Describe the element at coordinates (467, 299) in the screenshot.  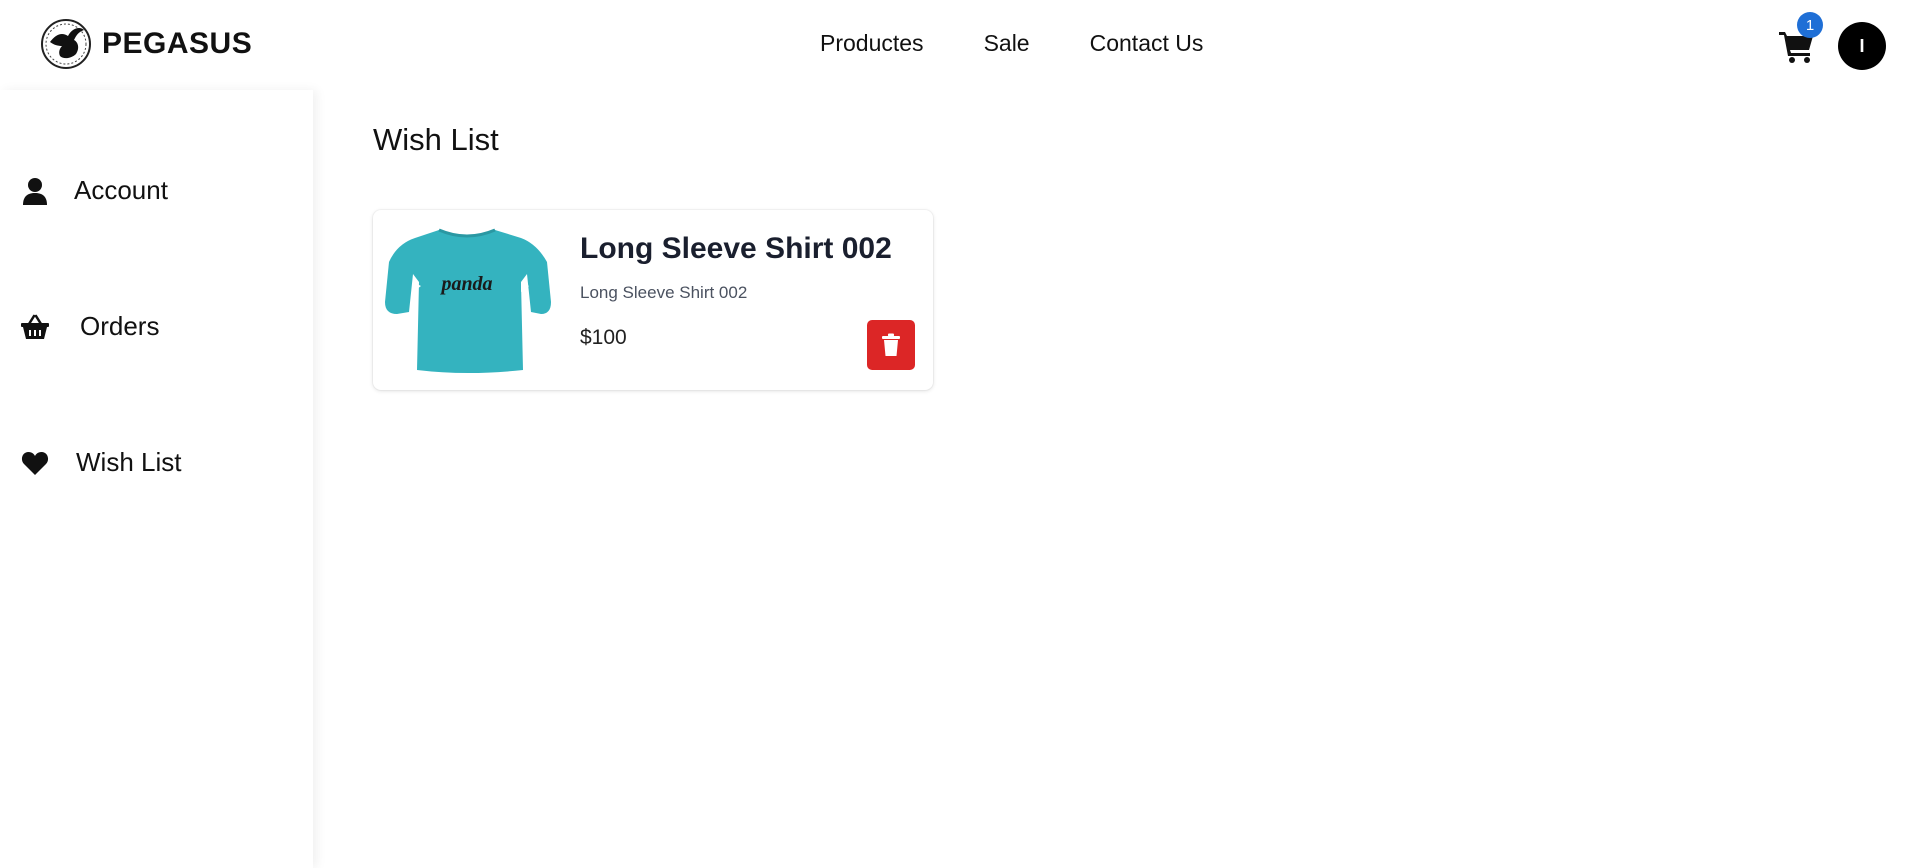
I see `product-image: panda` at that location.